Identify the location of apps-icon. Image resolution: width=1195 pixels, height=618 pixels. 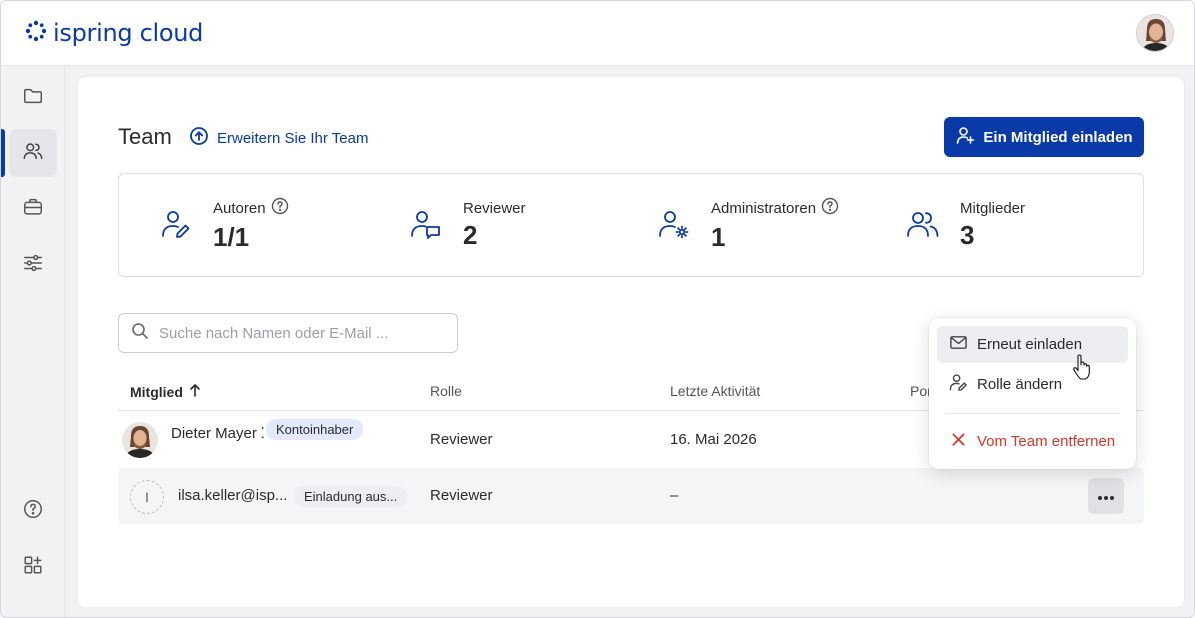
(33, 567).